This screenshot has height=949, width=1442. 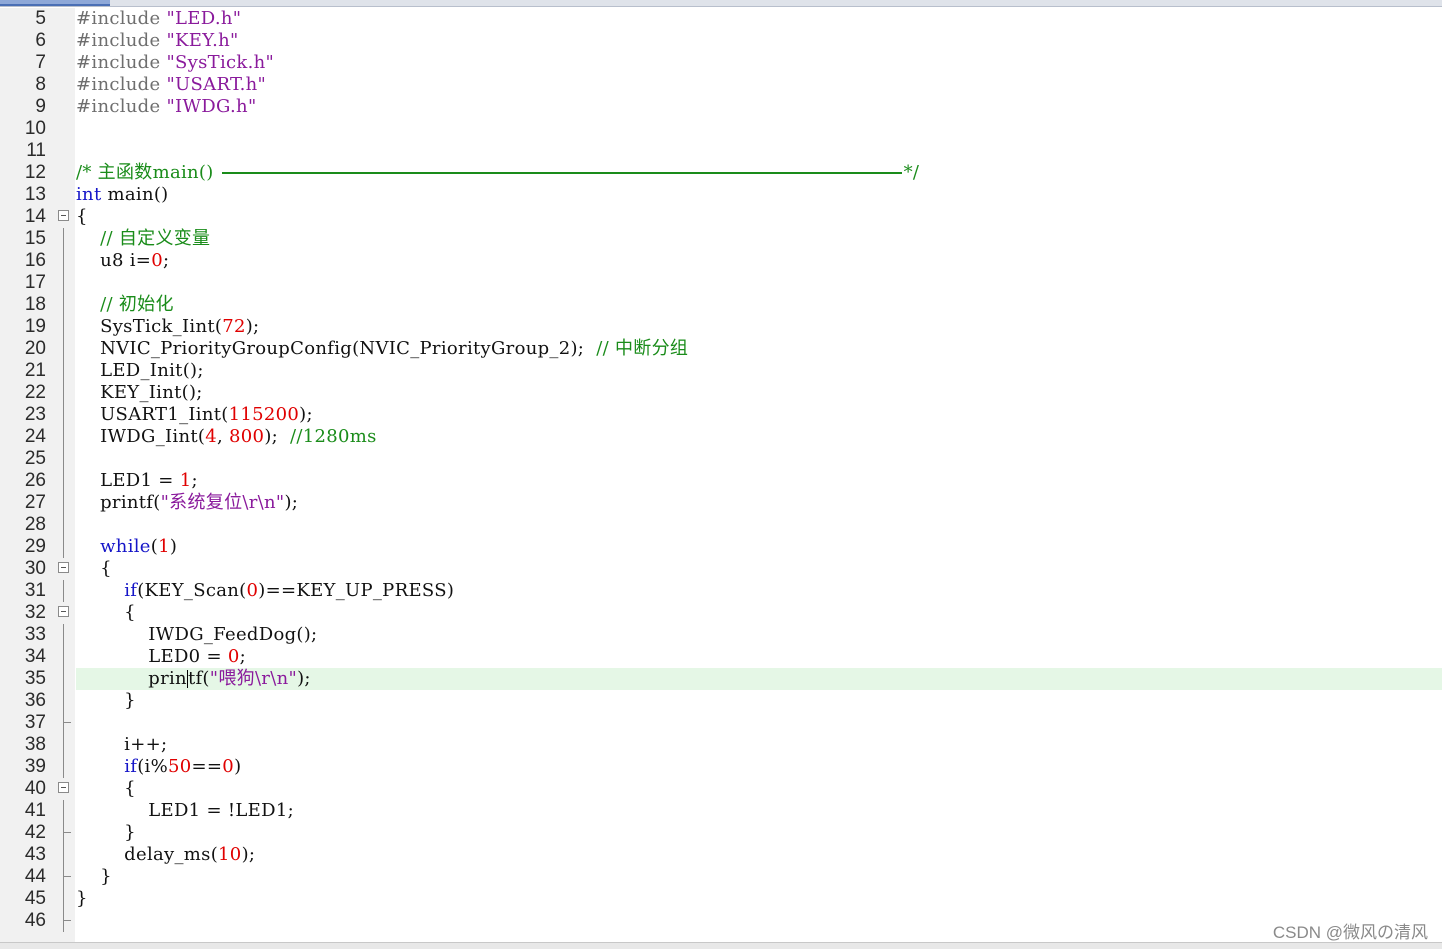 I want to click on code-line: USART1_Iint(115200); 23, so click(x=721, y=415).